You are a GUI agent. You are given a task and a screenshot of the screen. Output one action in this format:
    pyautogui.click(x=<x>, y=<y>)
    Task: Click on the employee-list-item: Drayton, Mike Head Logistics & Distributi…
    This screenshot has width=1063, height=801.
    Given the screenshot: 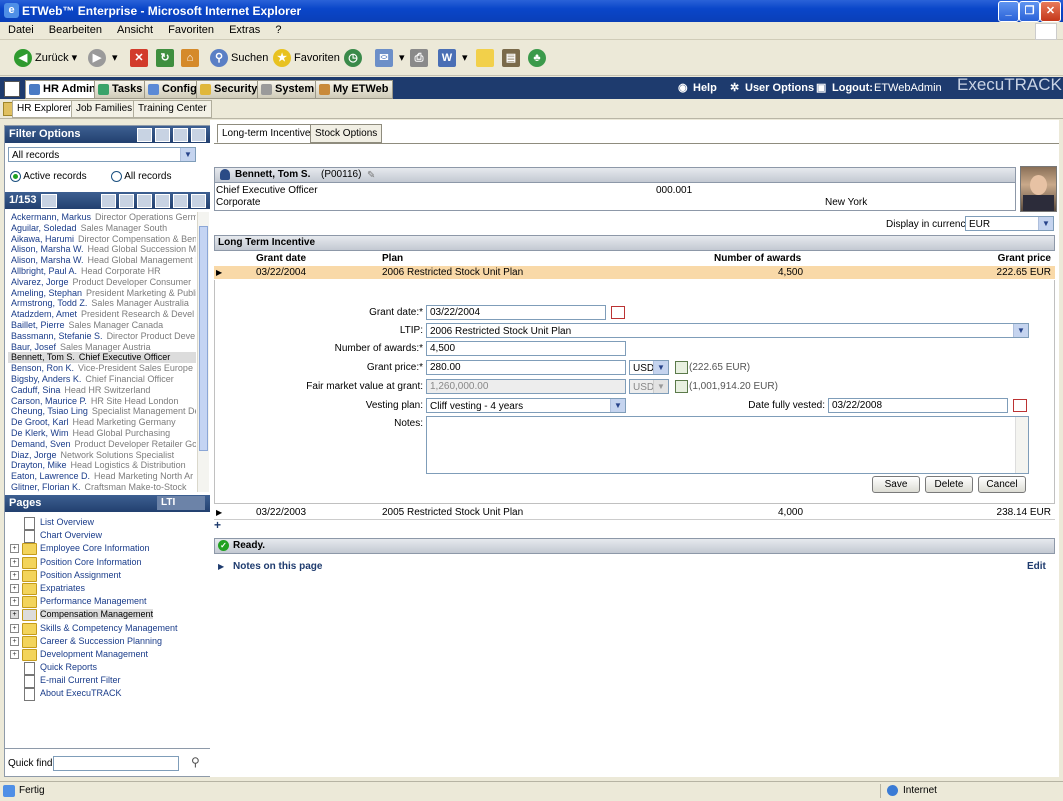 What is the action you would take?
    pyautogui.click(x=102, y=465)
    